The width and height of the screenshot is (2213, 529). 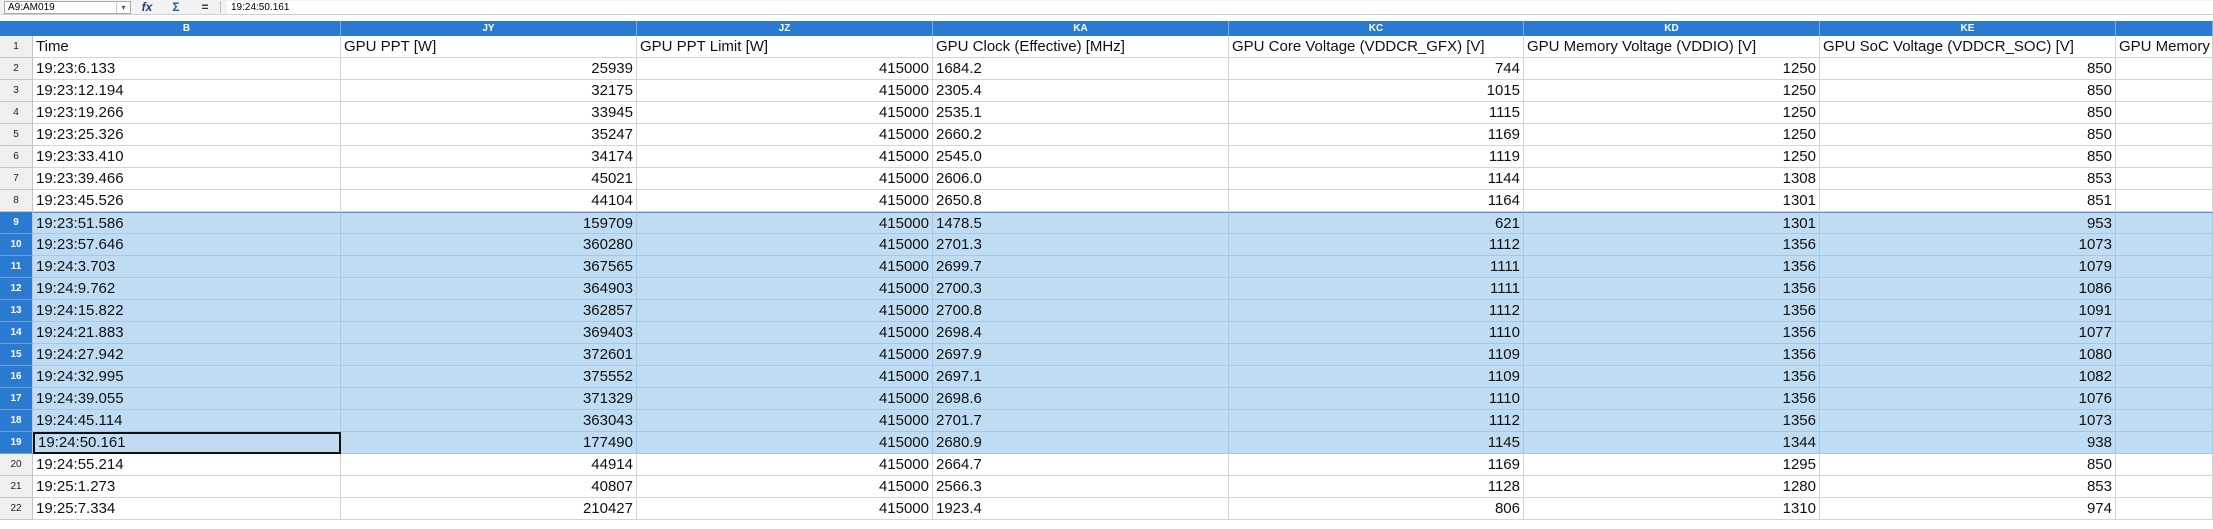 What do you see at coordinates (1968, 267) in the screenshot?
I see `data-cell: 1079` at bounding box center [1968, 267].